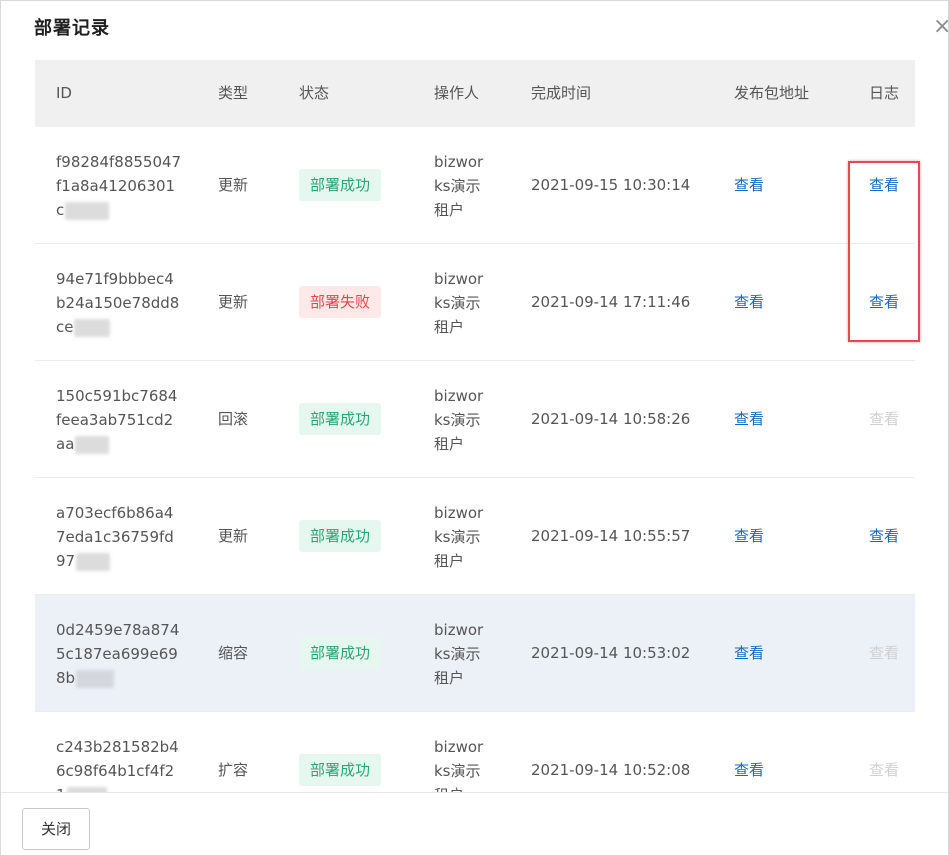 This screenshot has width=949, height=855. What do you see at coordinates (611, 185) in the screenshot?
I see `finish-time: 2021-09-15 10:30:14` at bounding box center [611, 185].